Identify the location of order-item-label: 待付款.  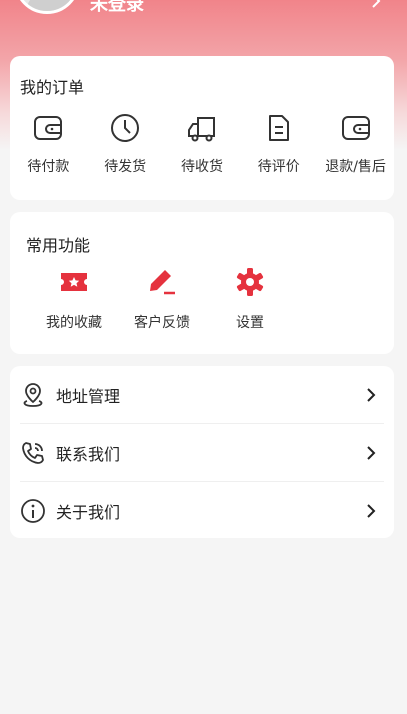
(48, 167).